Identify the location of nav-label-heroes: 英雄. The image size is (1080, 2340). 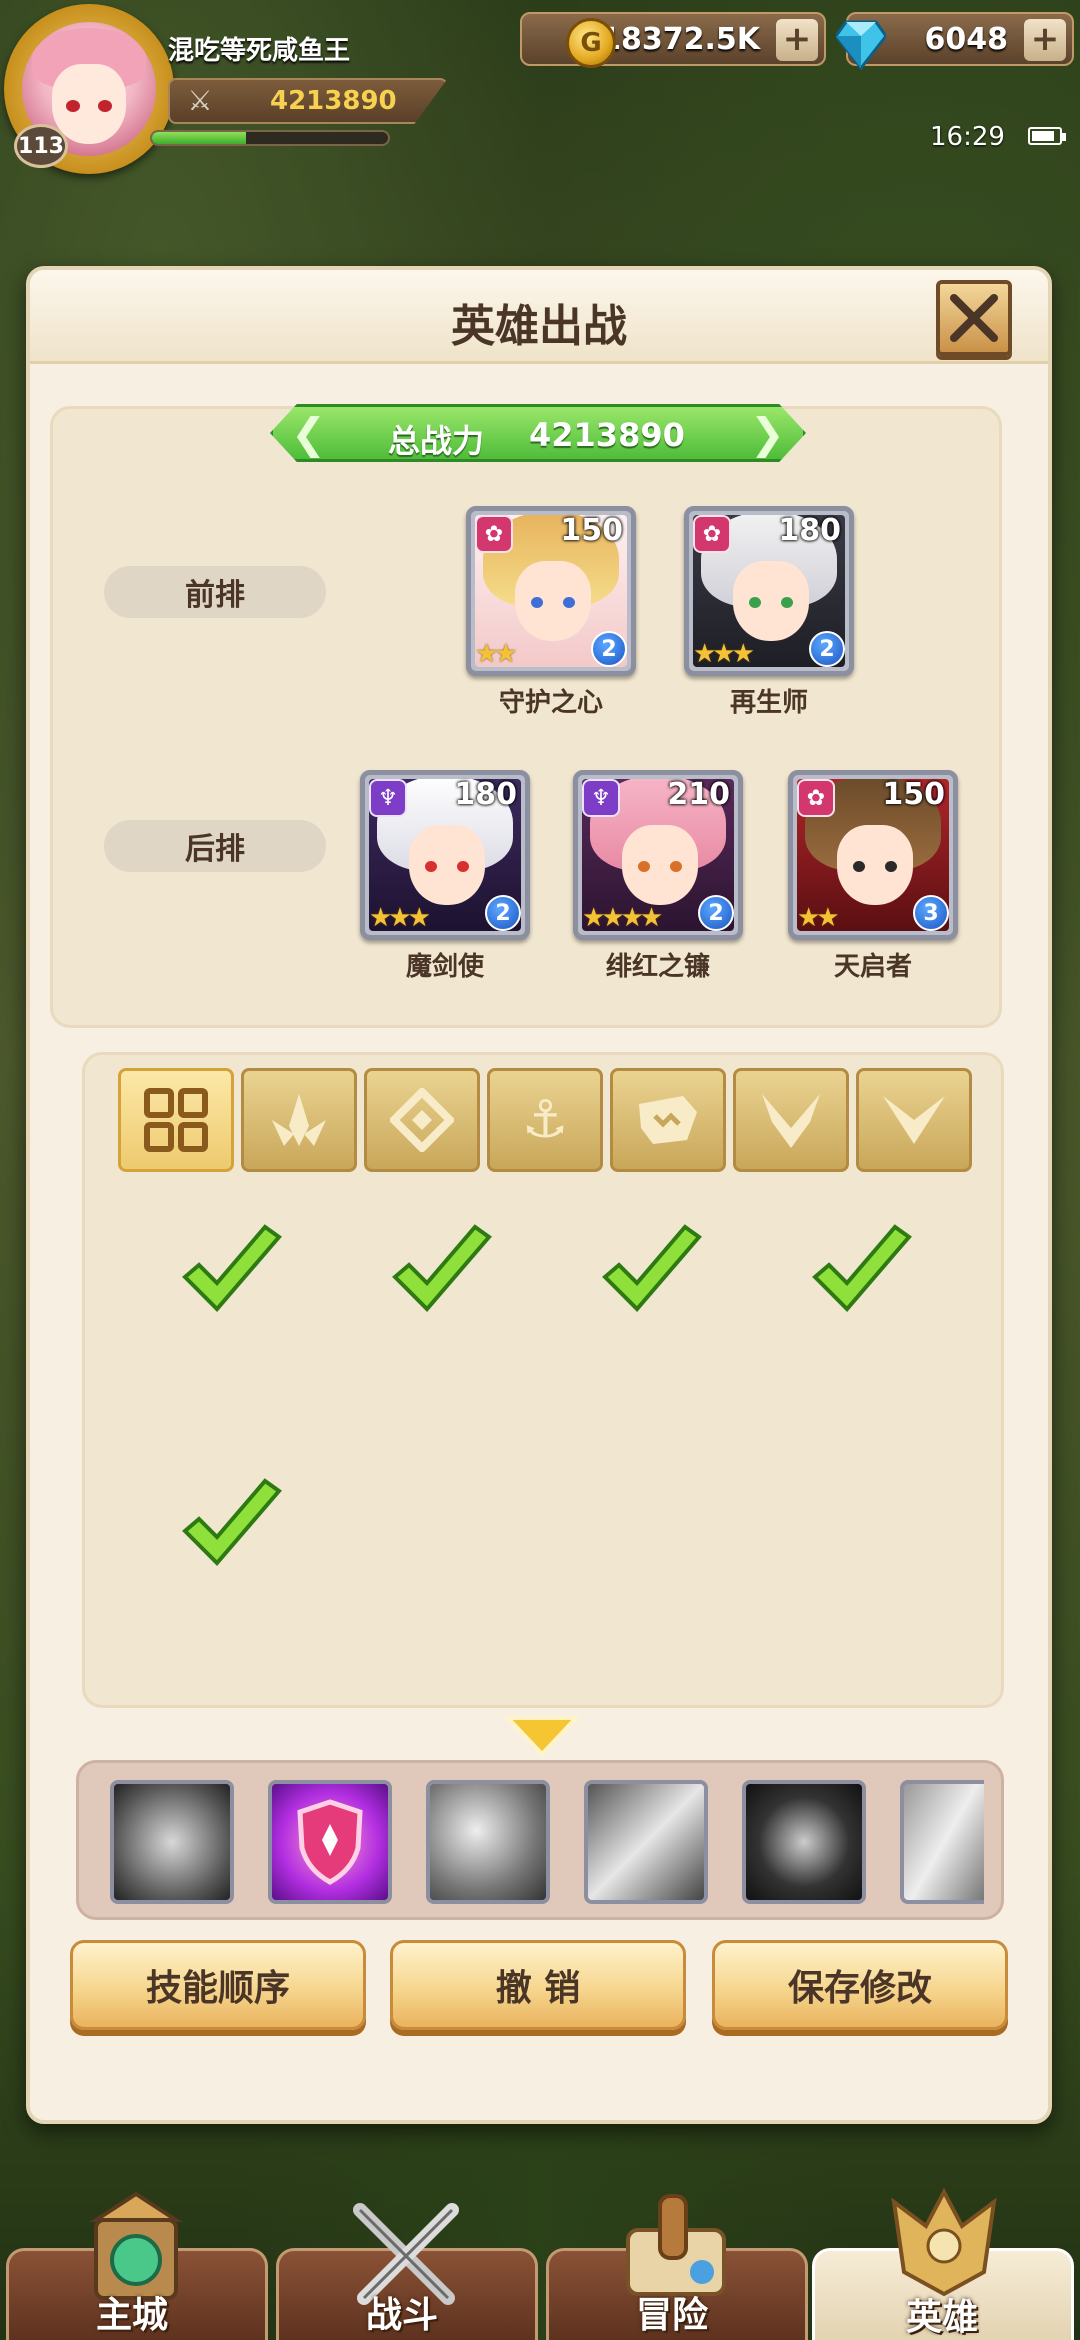
(942, 2317).